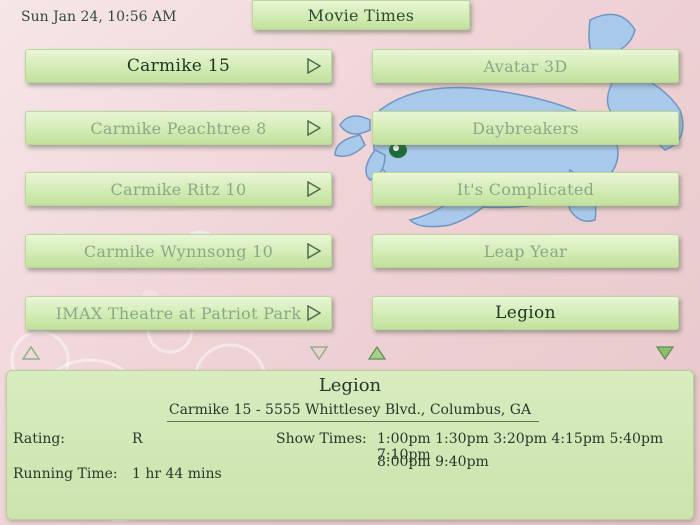 This screenshot has width=700, height=525. I want to click on details-divider, so click(353, 421).